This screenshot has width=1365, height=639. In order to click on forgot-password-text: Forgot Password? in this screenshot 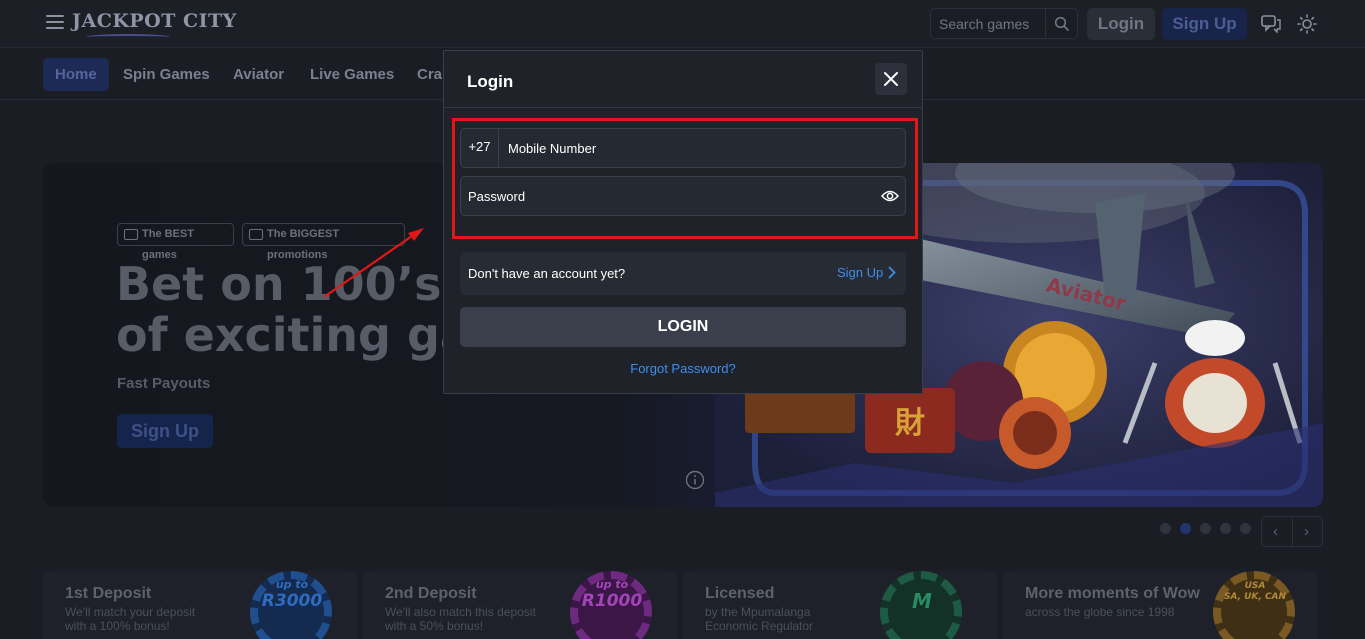, I will do `click(683, 368)`.